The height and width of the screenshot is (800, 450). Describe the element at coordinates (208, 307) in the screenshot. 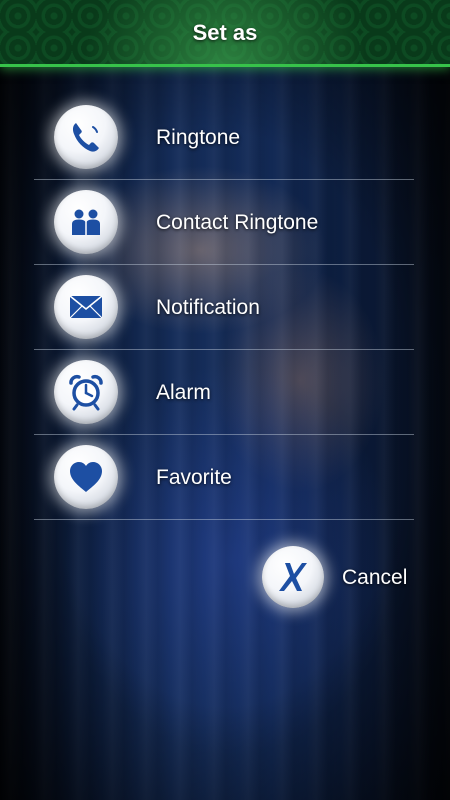

I see `menu-item-label: Notification` at that location.